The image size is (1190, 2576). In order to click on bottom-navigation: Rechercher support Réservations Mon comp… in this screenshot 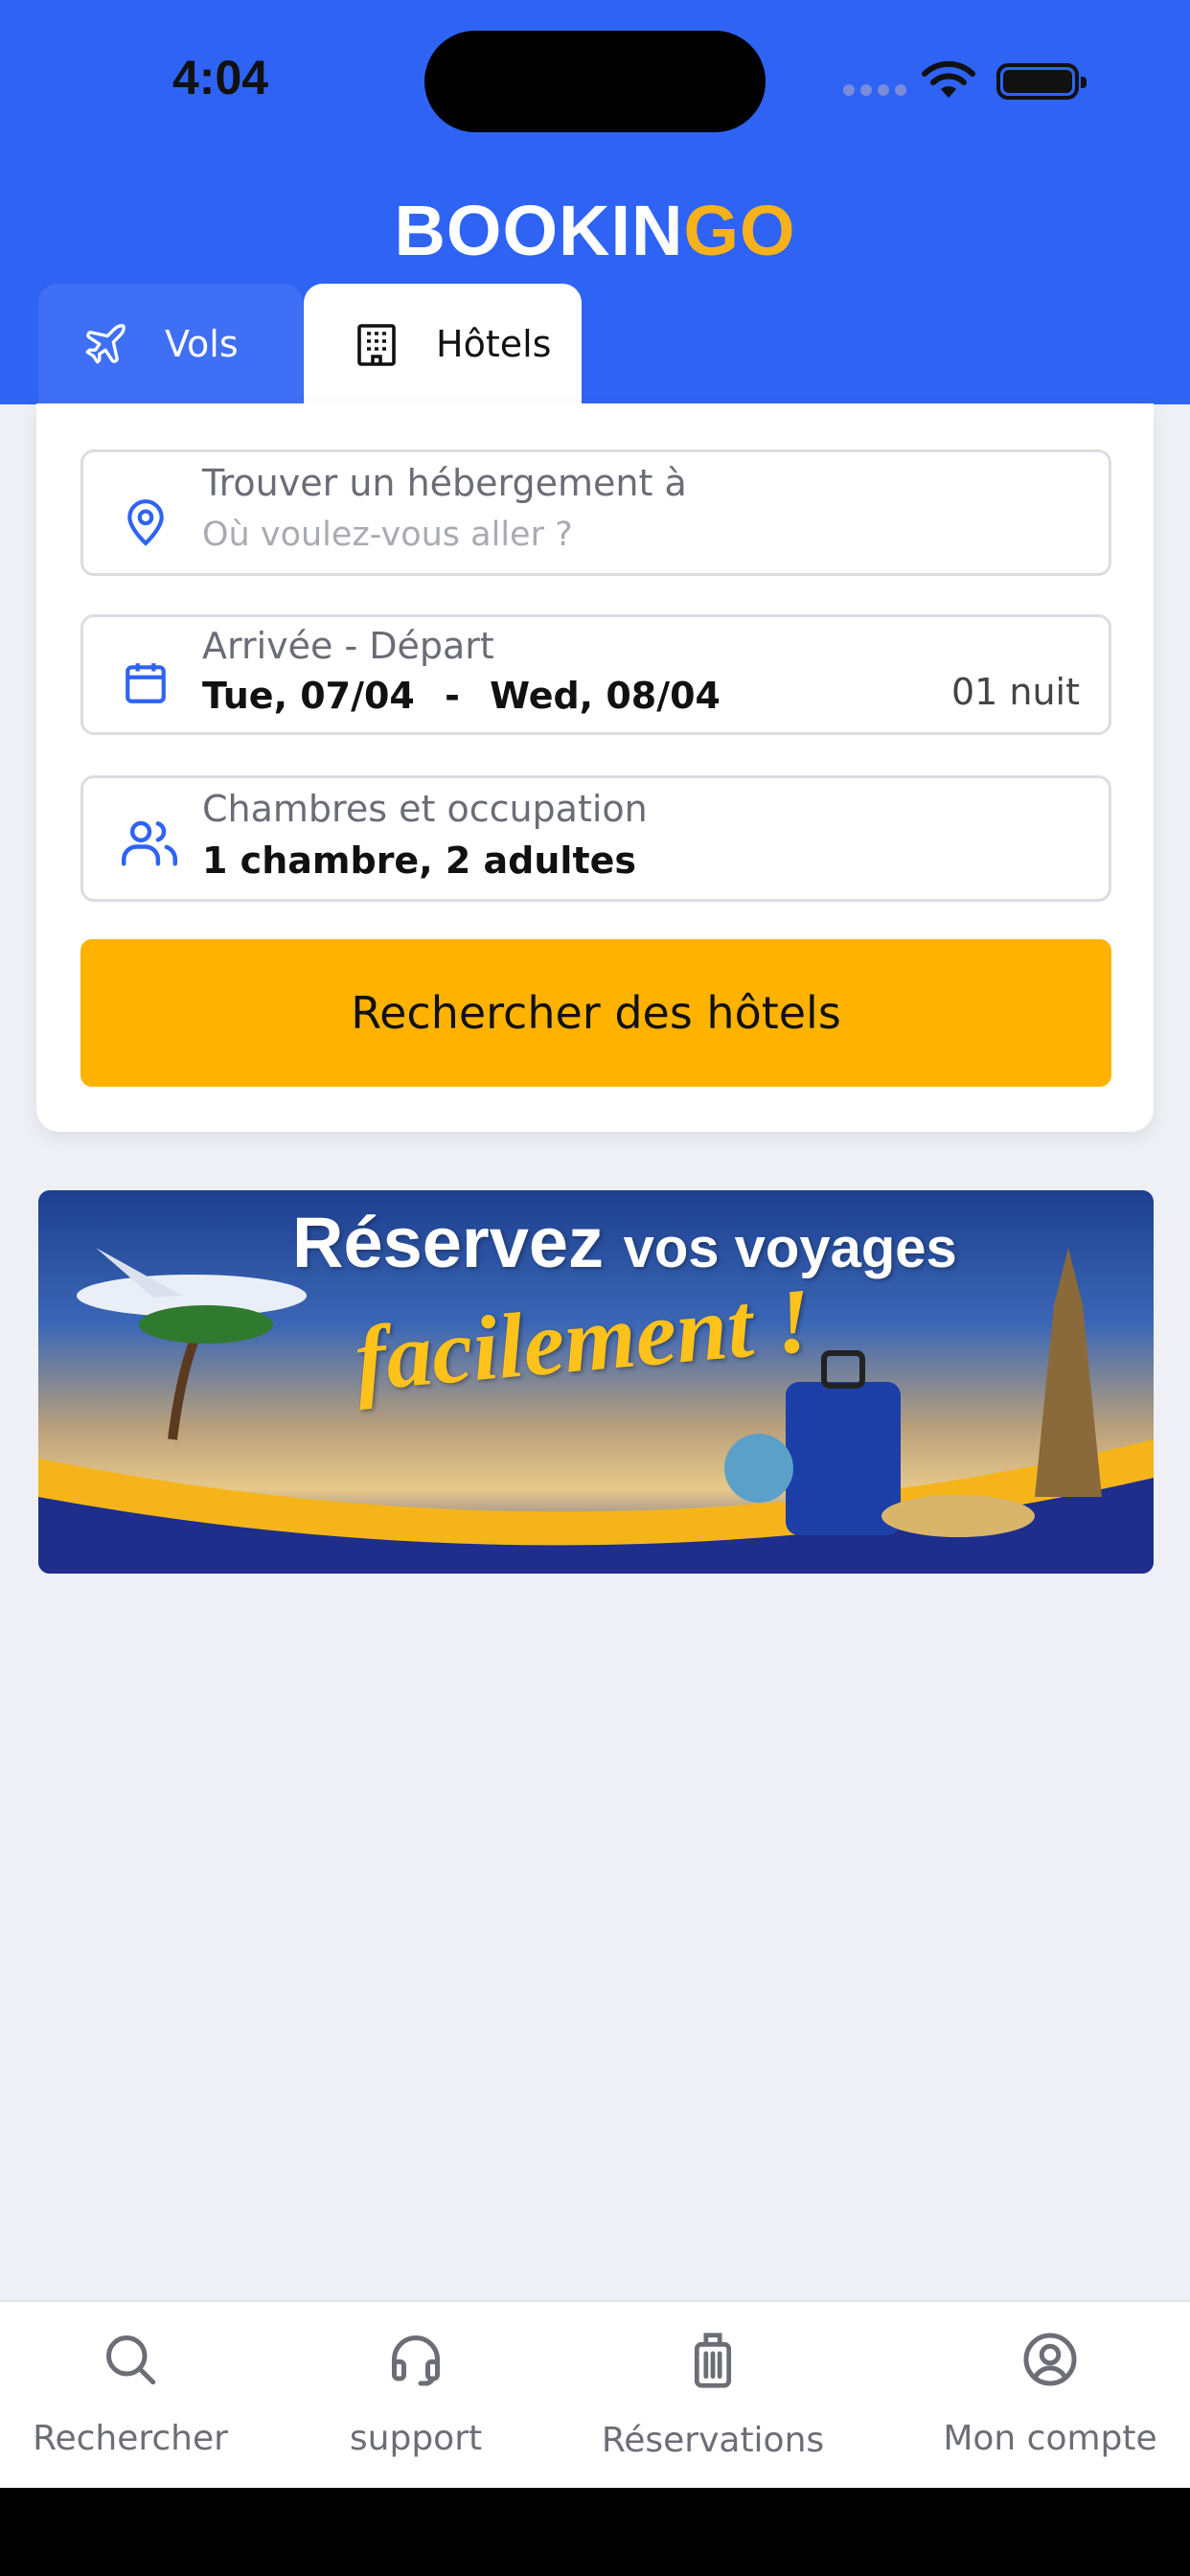, I will do `click(595, 2394)`.